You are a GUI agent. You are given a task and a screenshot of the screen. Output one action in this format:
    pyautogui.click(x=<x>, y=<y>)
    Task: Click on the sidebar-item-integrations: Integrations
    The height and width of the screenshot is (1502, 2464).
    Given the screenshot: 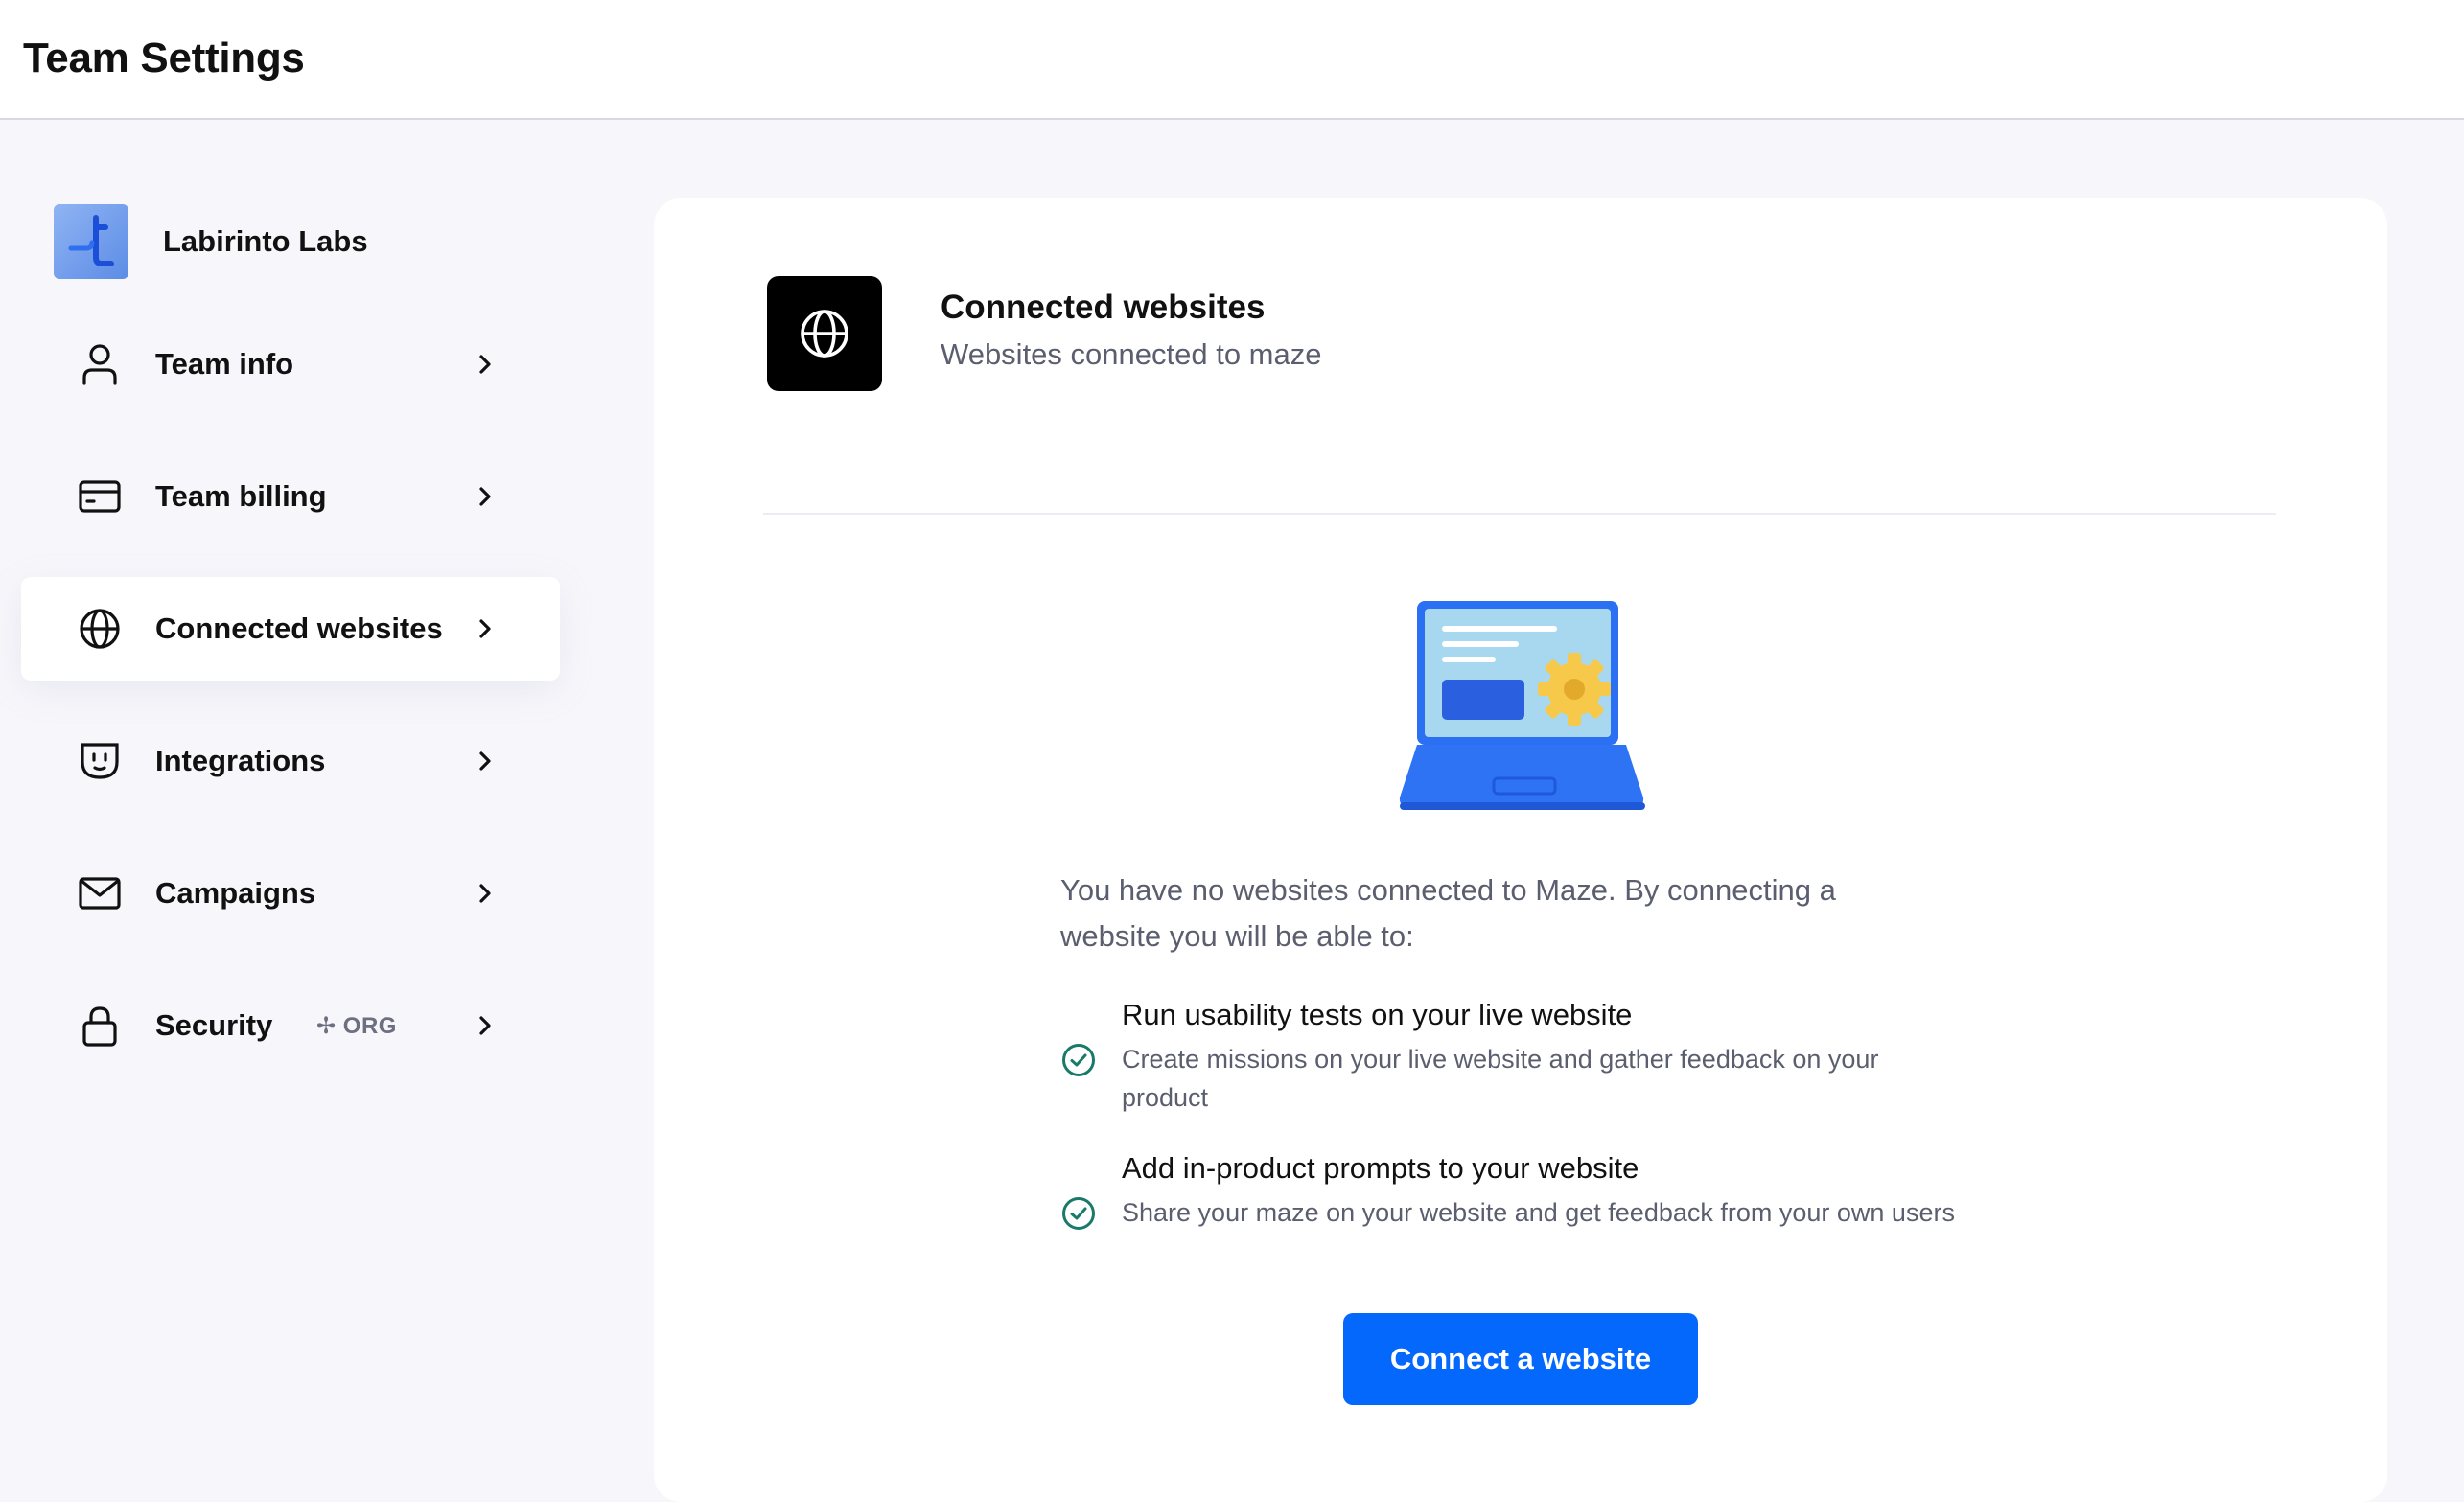 What is the action you would take?
    pyautogui.click(x=291, y=761)
    